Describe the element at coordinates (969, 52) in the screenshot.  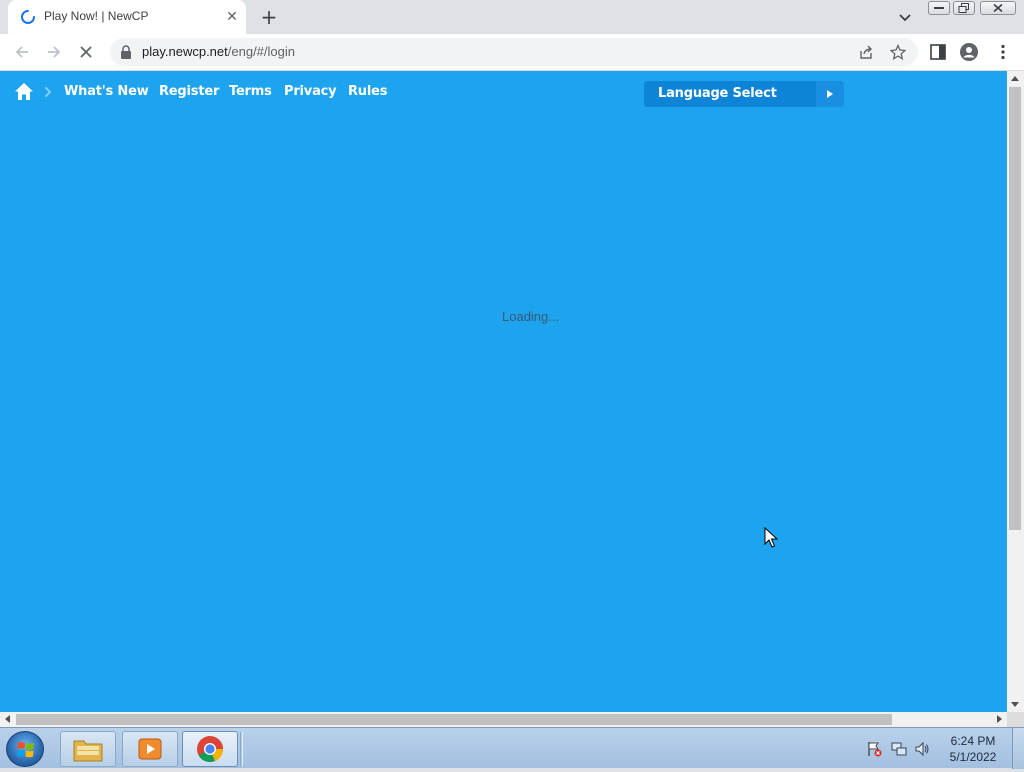
I see `profile-avatar-icon` at that location.